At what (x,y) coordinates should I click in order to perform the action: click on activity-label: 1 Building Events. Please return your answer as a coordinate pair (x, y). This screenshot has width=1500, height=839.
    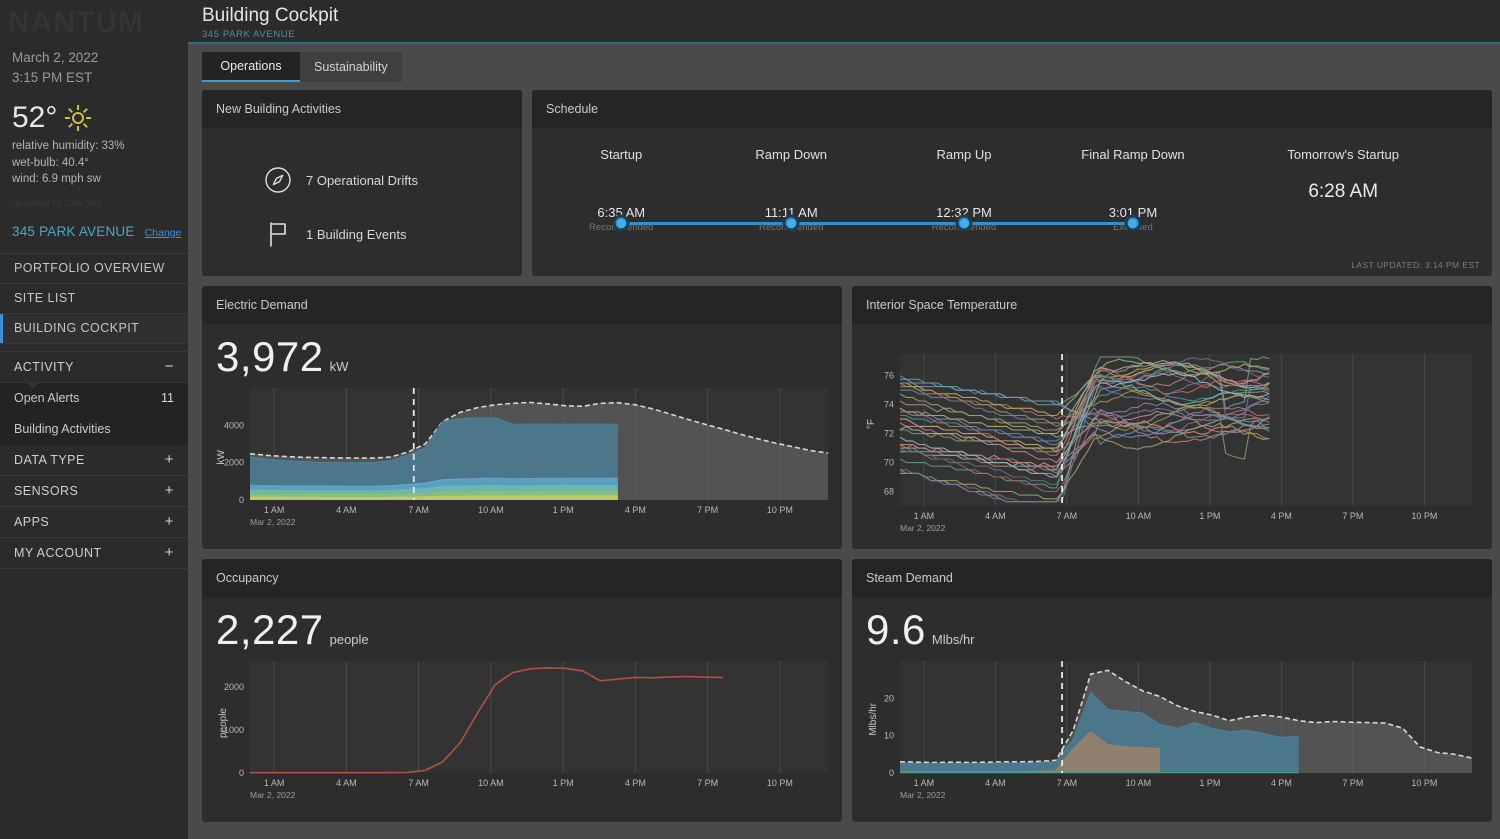
    Looking at the image, I should click on (356, 234).